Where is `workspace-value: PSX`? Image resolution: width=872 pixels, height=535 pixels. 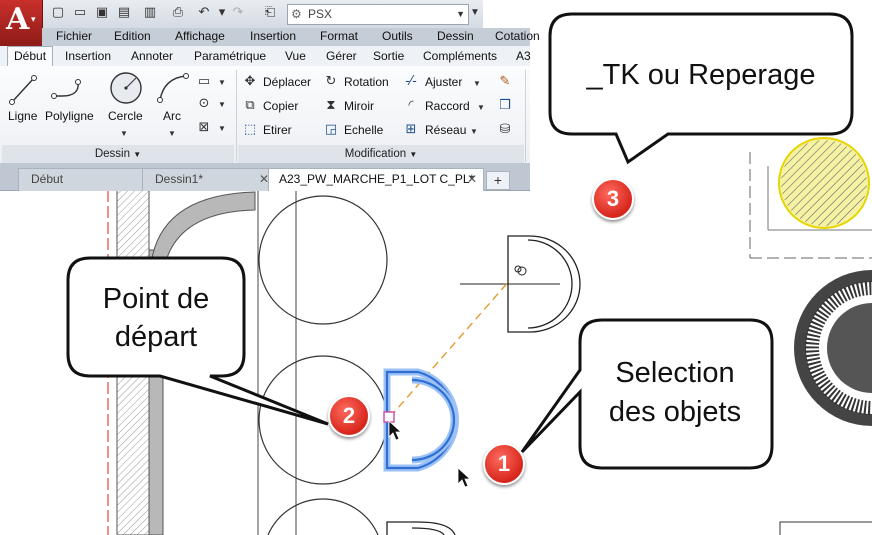
workspace-value: PSX is located at coordinates (320, 14).